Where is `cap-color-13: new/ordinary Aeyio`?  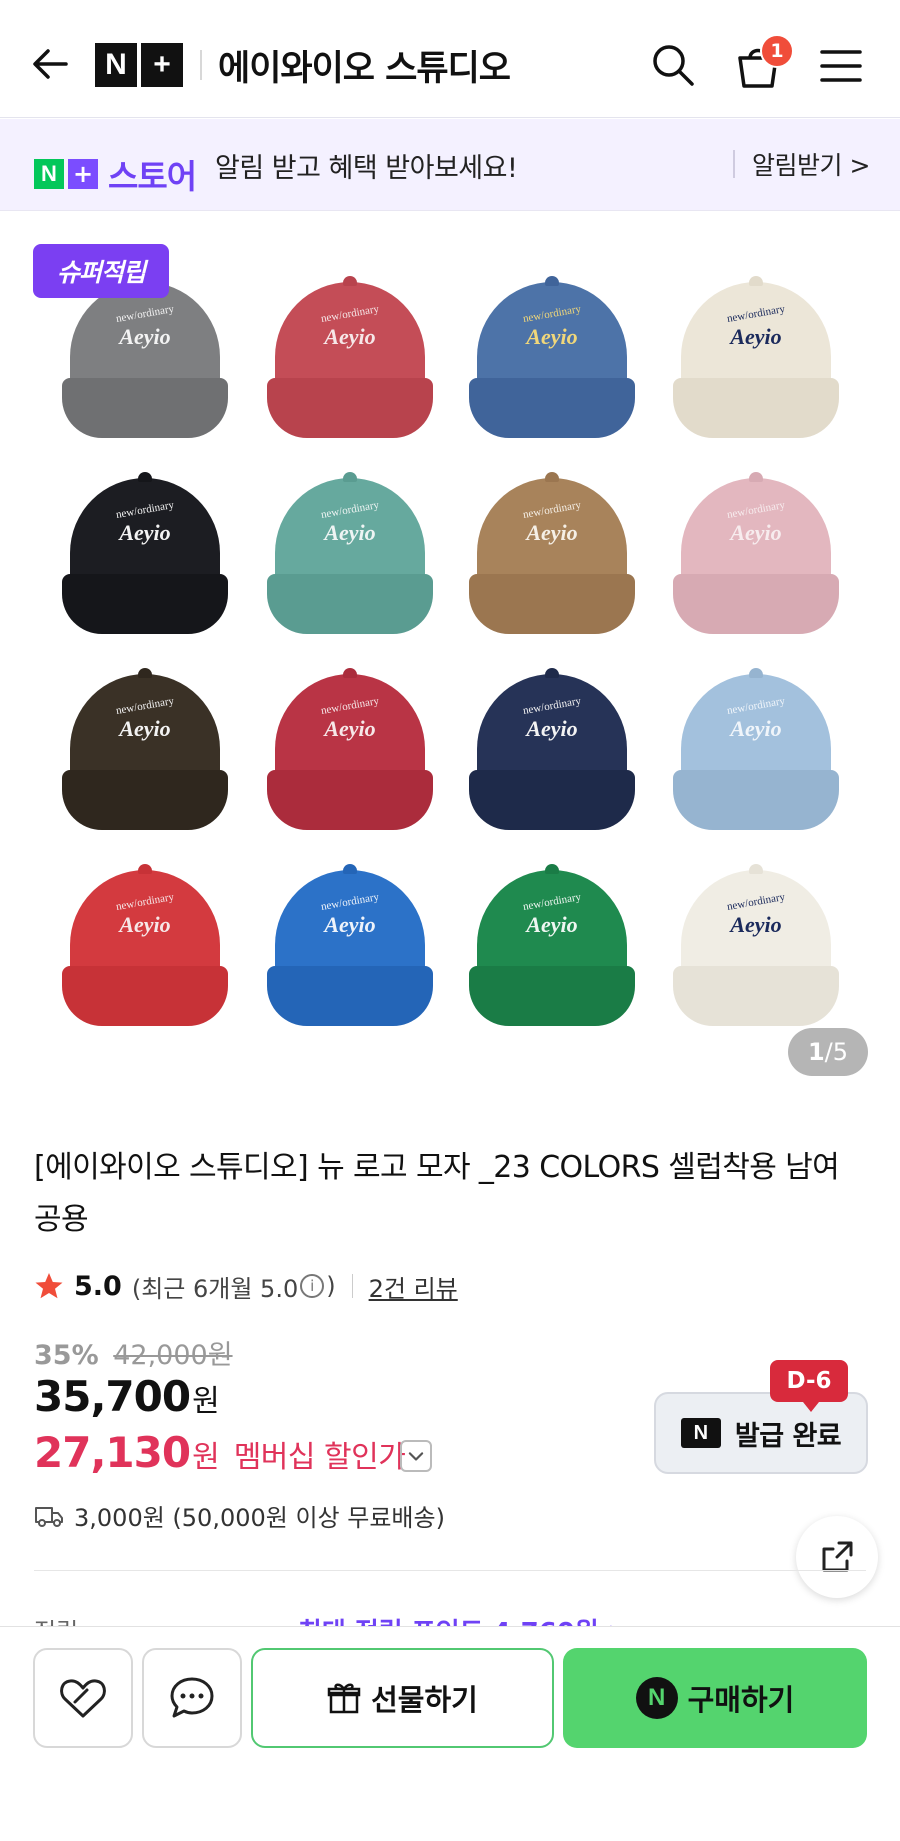
cap-color-13: new/ordinary Aeyio is located at coordinates (145, 947).